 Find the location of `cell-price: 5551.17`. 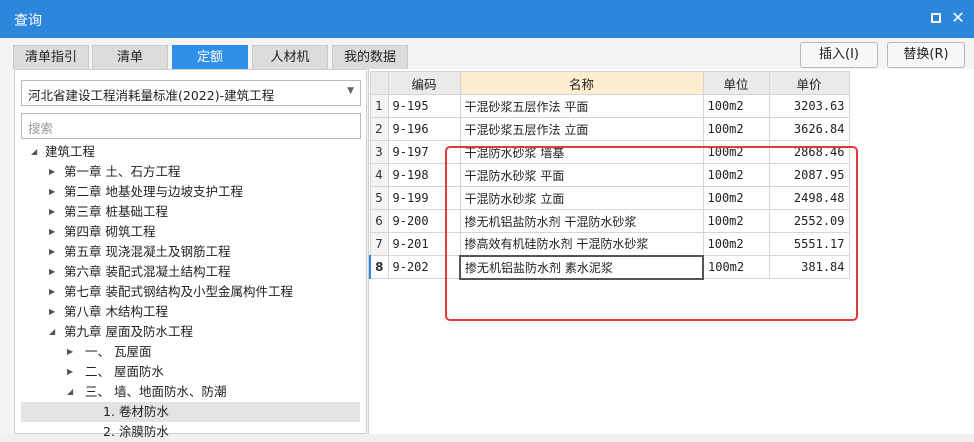

cell-price: 5551.17 is located at coordinates (809, 244).